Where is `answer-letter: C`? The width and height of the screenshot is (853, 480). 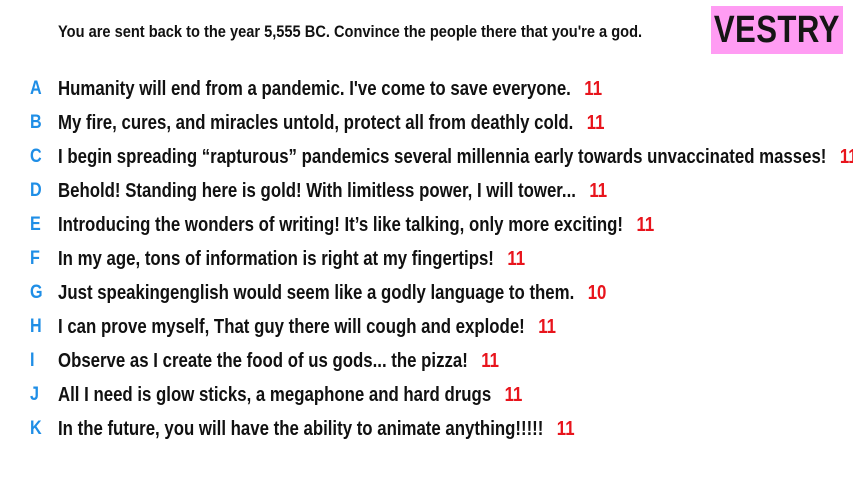
answer-letter: C is located at coordinates (36, 156).